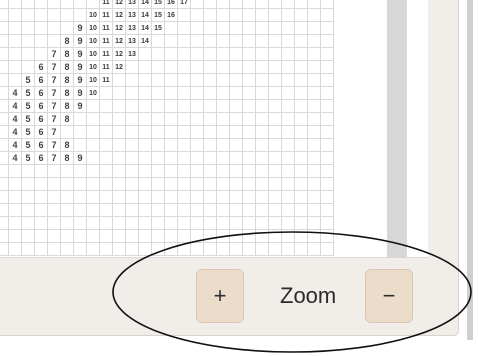 Image resolution: width=478 pixels, height=356 pixels. I want to click on zoom-out-button: −, so click(389, 296).